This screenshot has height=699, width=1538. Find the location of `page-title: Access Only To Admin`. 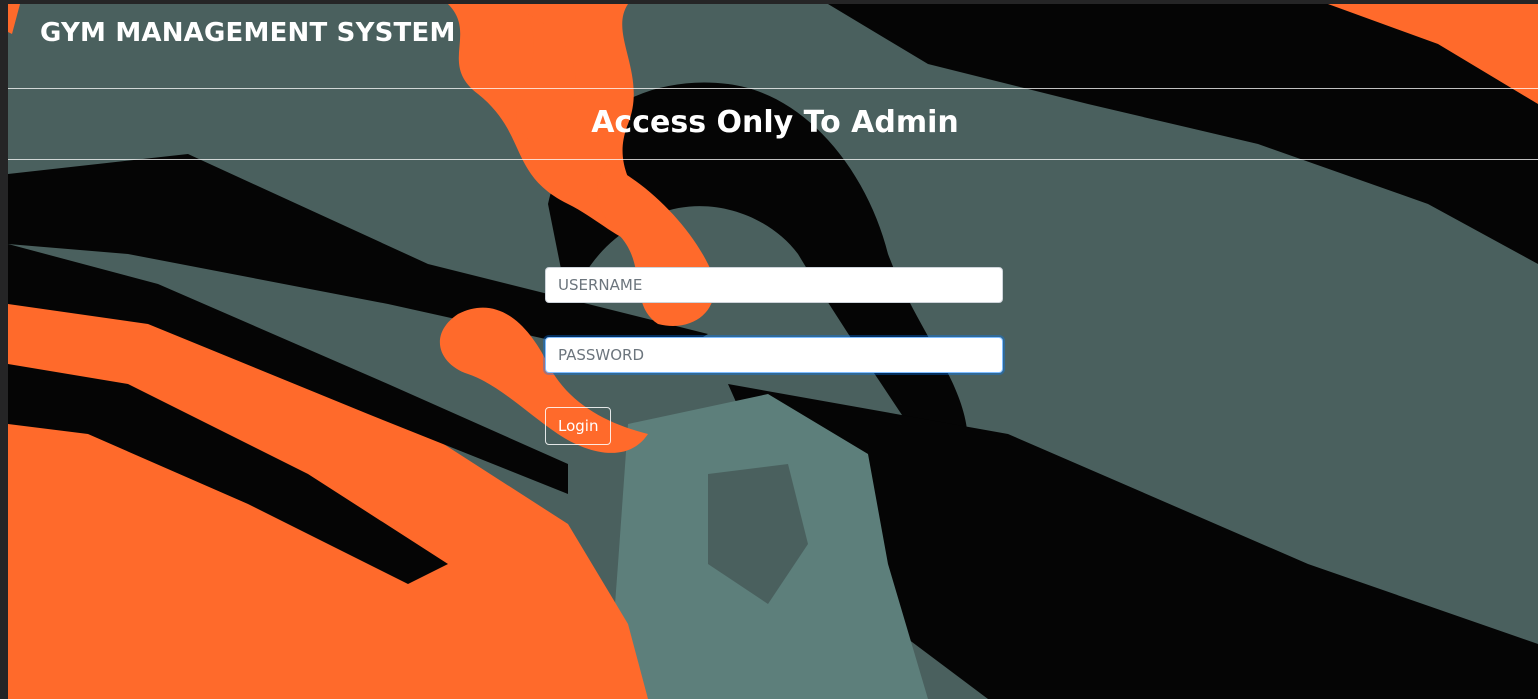

page-title: Access Only To Admin is located at coordinates (775, 122).